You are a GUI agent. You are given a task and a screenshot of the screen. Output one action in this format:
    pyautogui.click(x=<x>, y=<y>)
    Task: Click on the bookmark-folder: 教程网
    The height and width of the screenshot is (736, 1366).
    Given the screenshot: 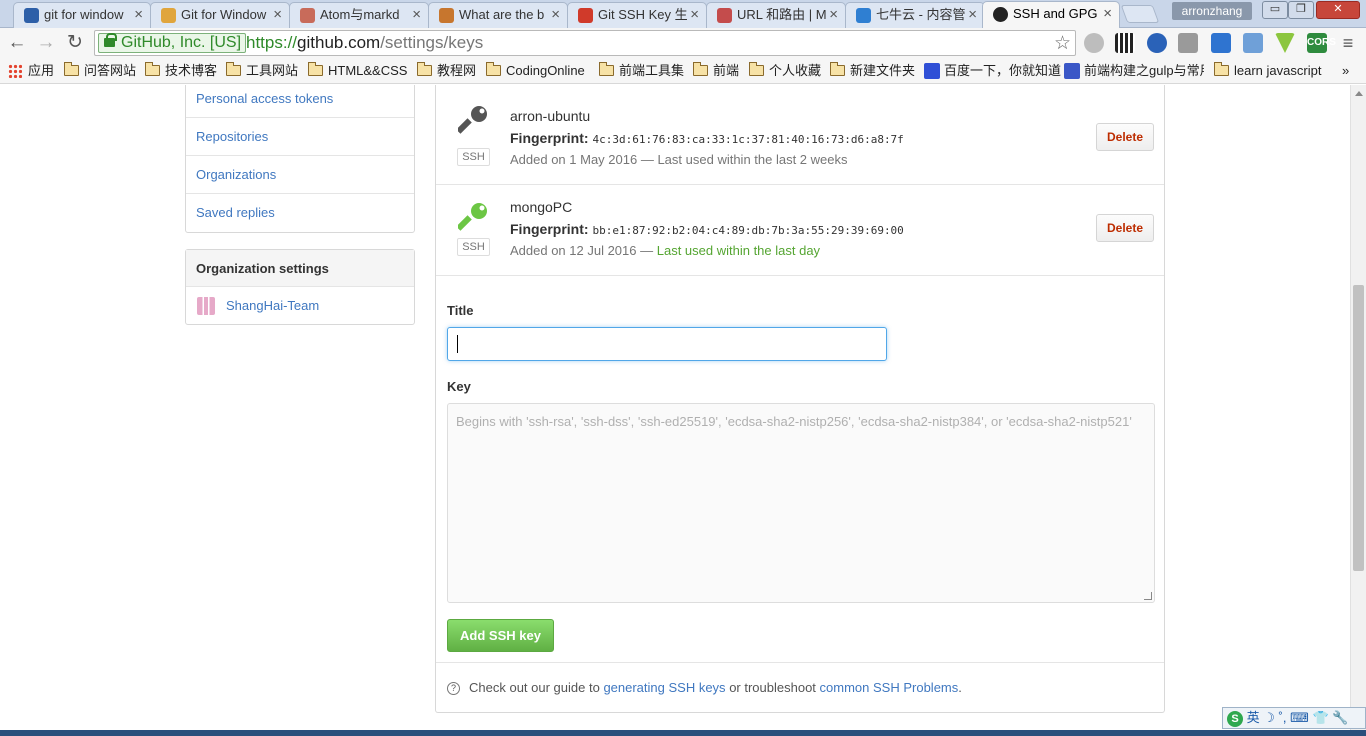 What is the action you would take?
    pyautogui.click(x=446, y=71)
    